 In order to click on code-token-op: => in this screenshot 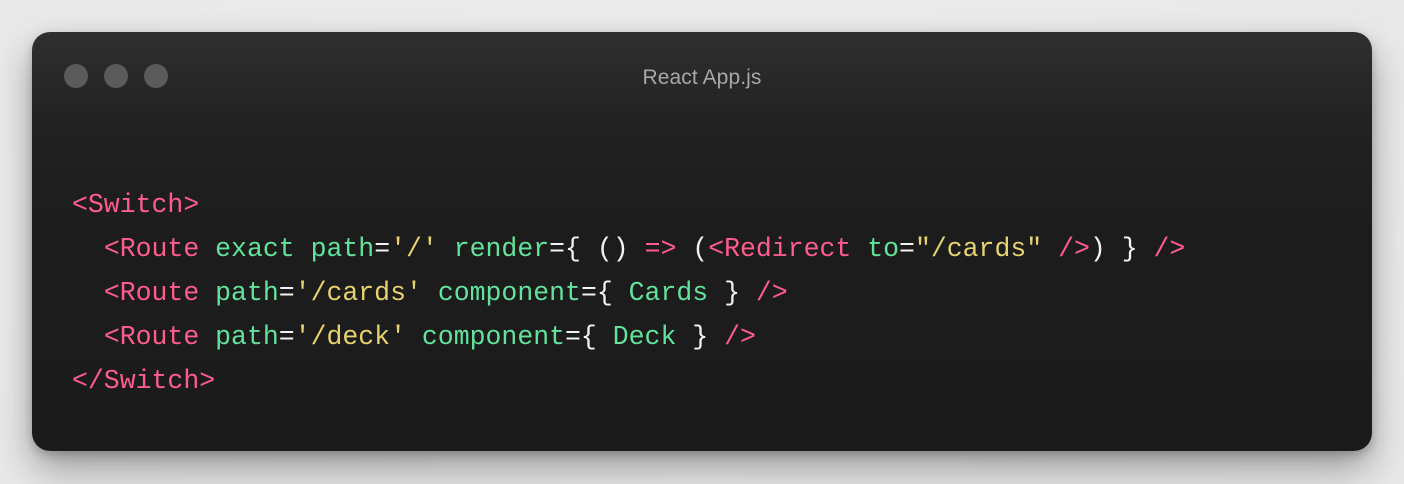, I will do `click(660, 249)`.